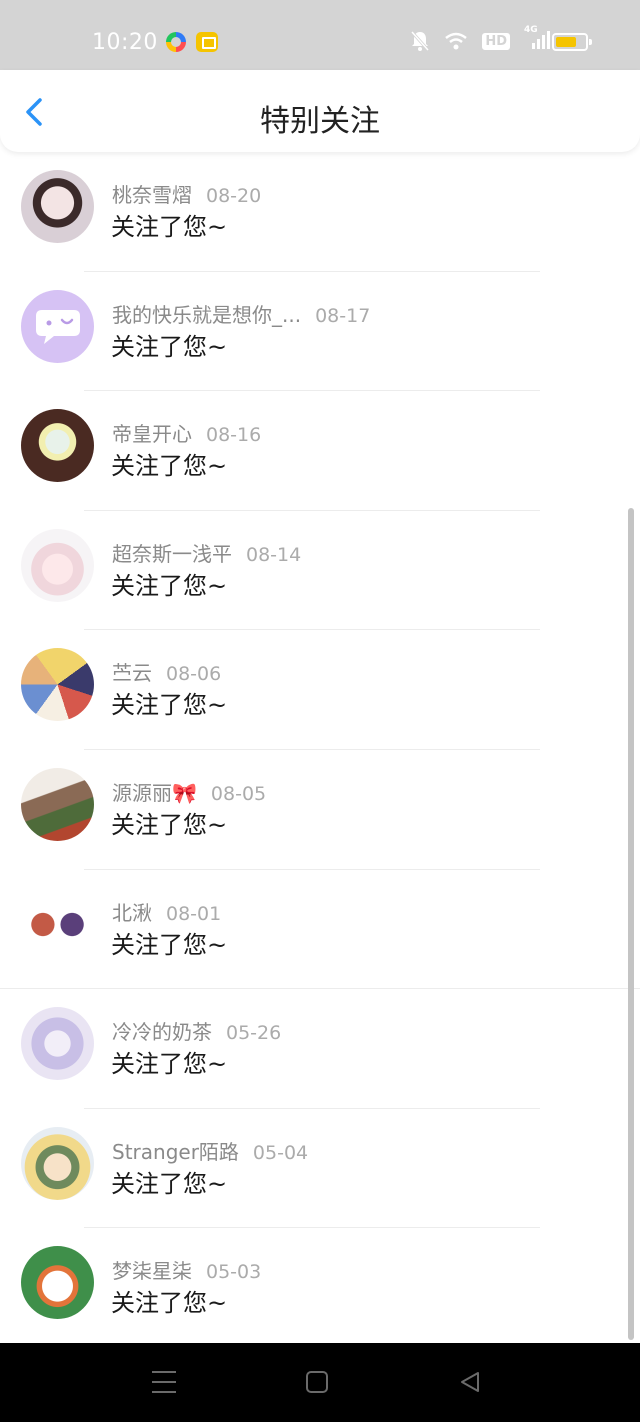 The width and height of the screenshot is (640, 1422). What do you see at coordinates (152, 434) in the screenshot?
I see `user-name: 帝皇开心` at bounding box center [152, 434].